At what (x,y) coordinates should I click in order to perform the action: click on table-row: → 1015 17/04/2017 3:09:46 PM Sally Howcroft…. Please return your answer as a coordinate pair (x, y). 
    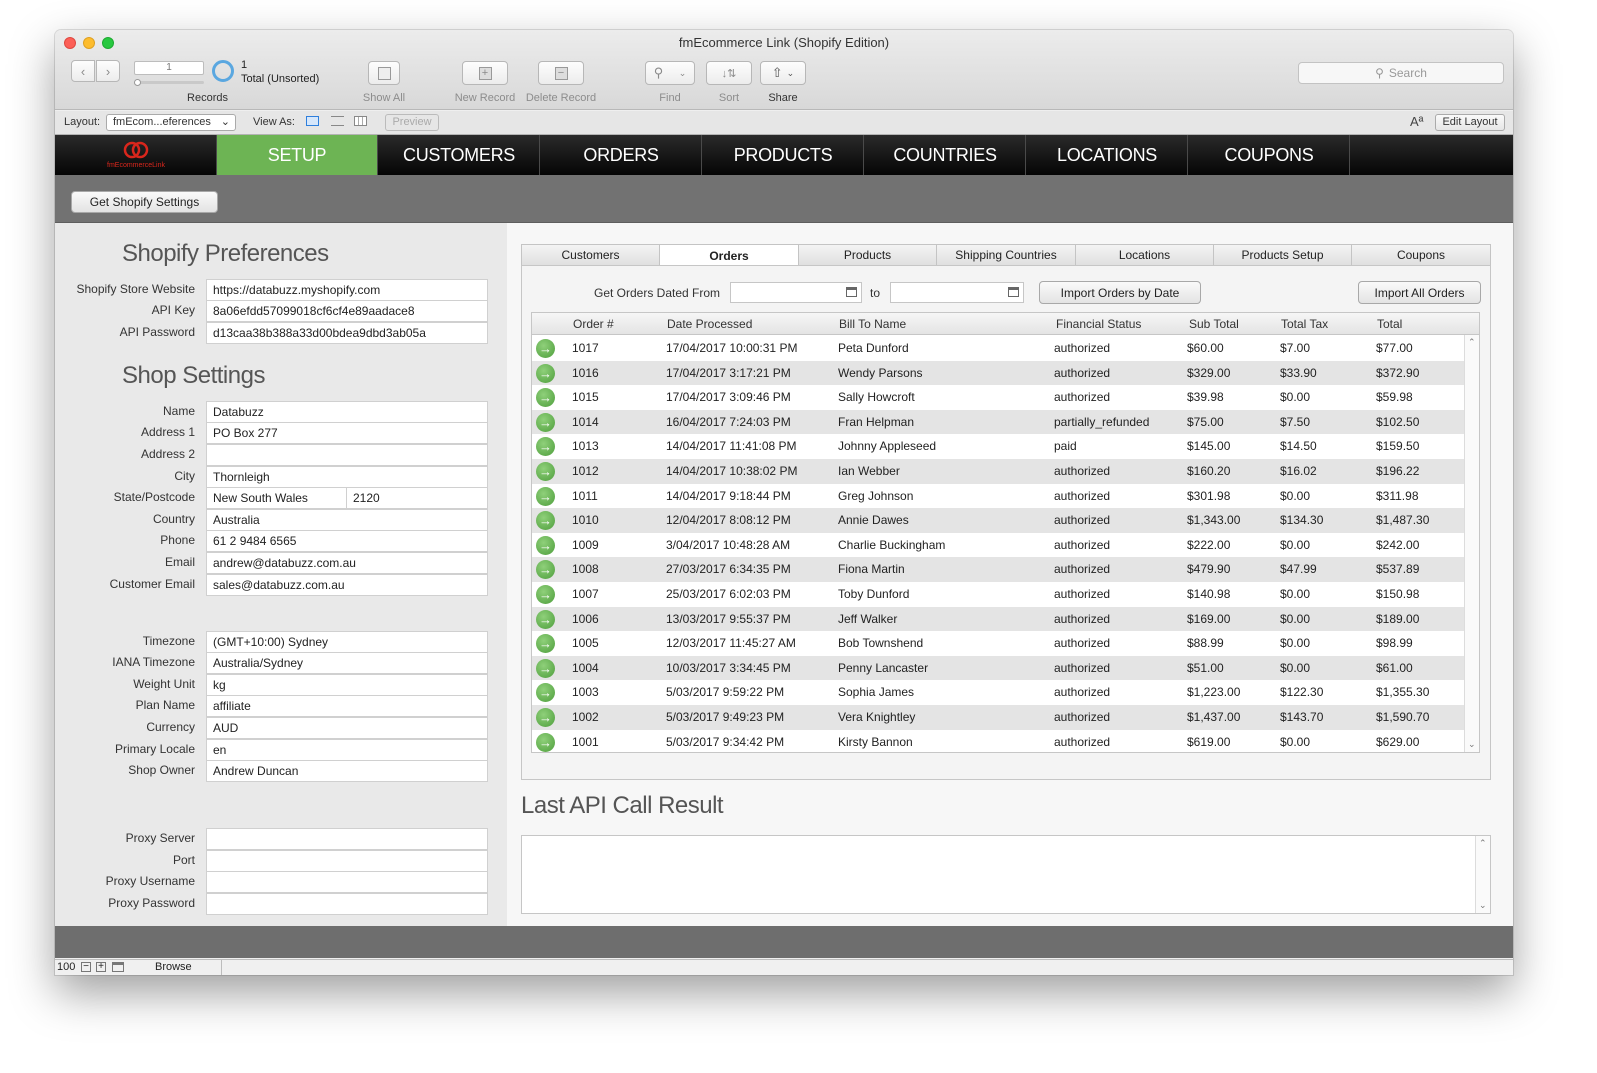
    Looking at the image, I should click on (998, 397).